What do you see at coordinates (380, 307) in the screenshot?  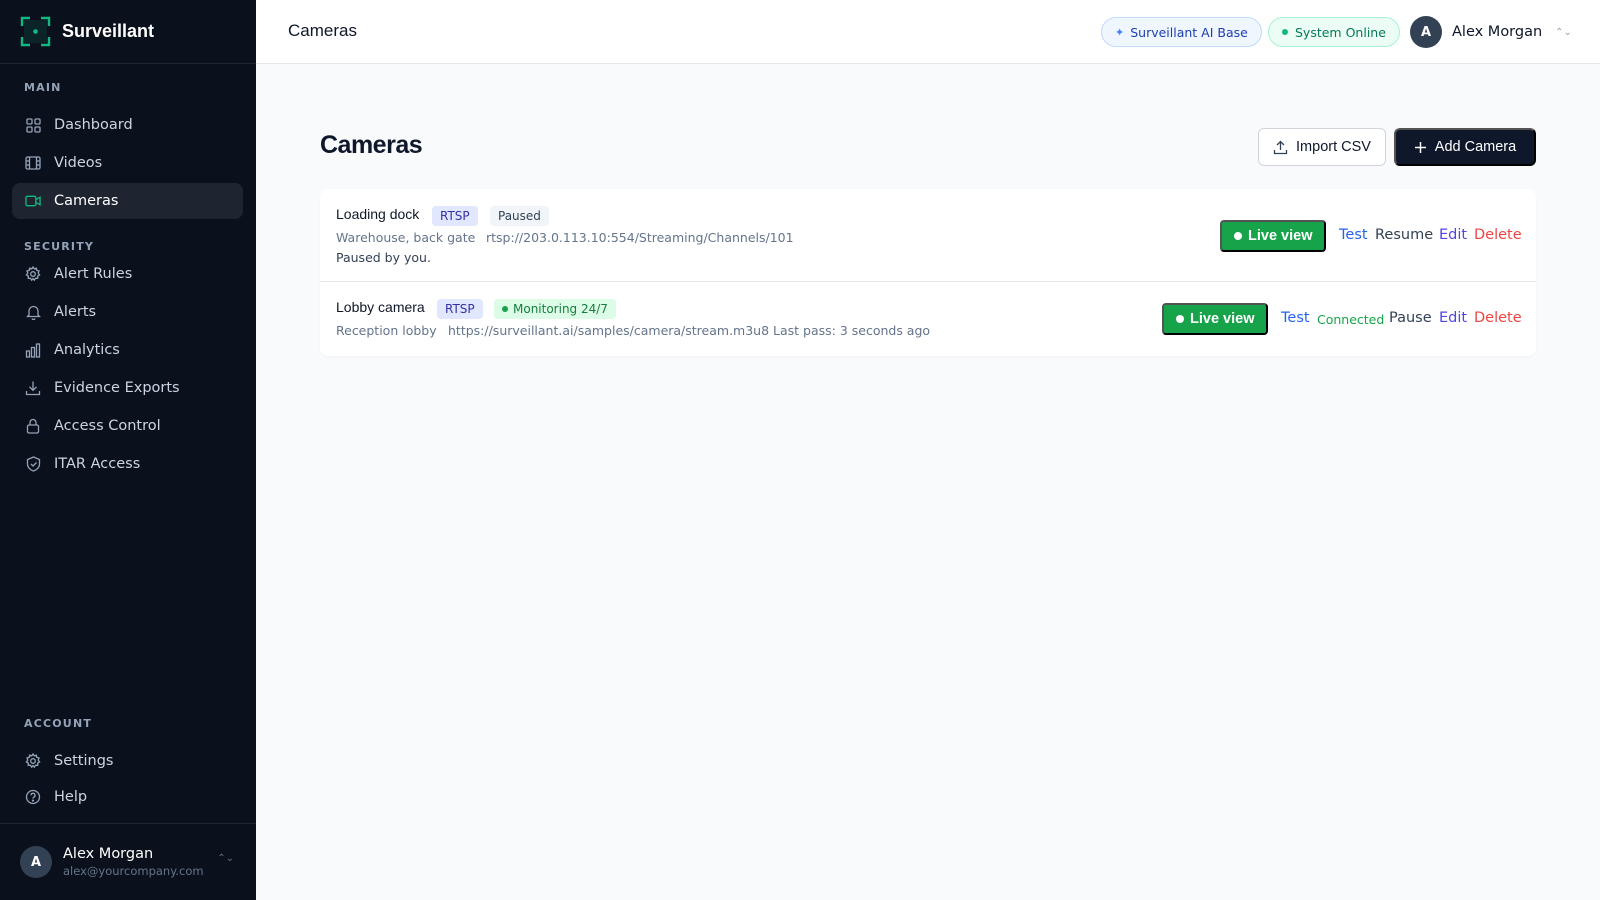 I see `camera-name: Lobby camera` at bounding box center [380, 307].